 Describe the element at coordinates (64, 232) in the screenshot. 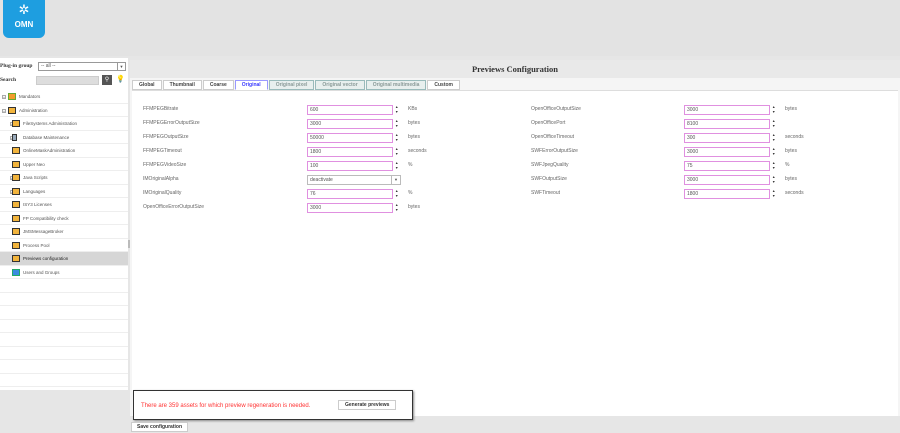

I see `tree-item: JMSMessageBroker` at that location.